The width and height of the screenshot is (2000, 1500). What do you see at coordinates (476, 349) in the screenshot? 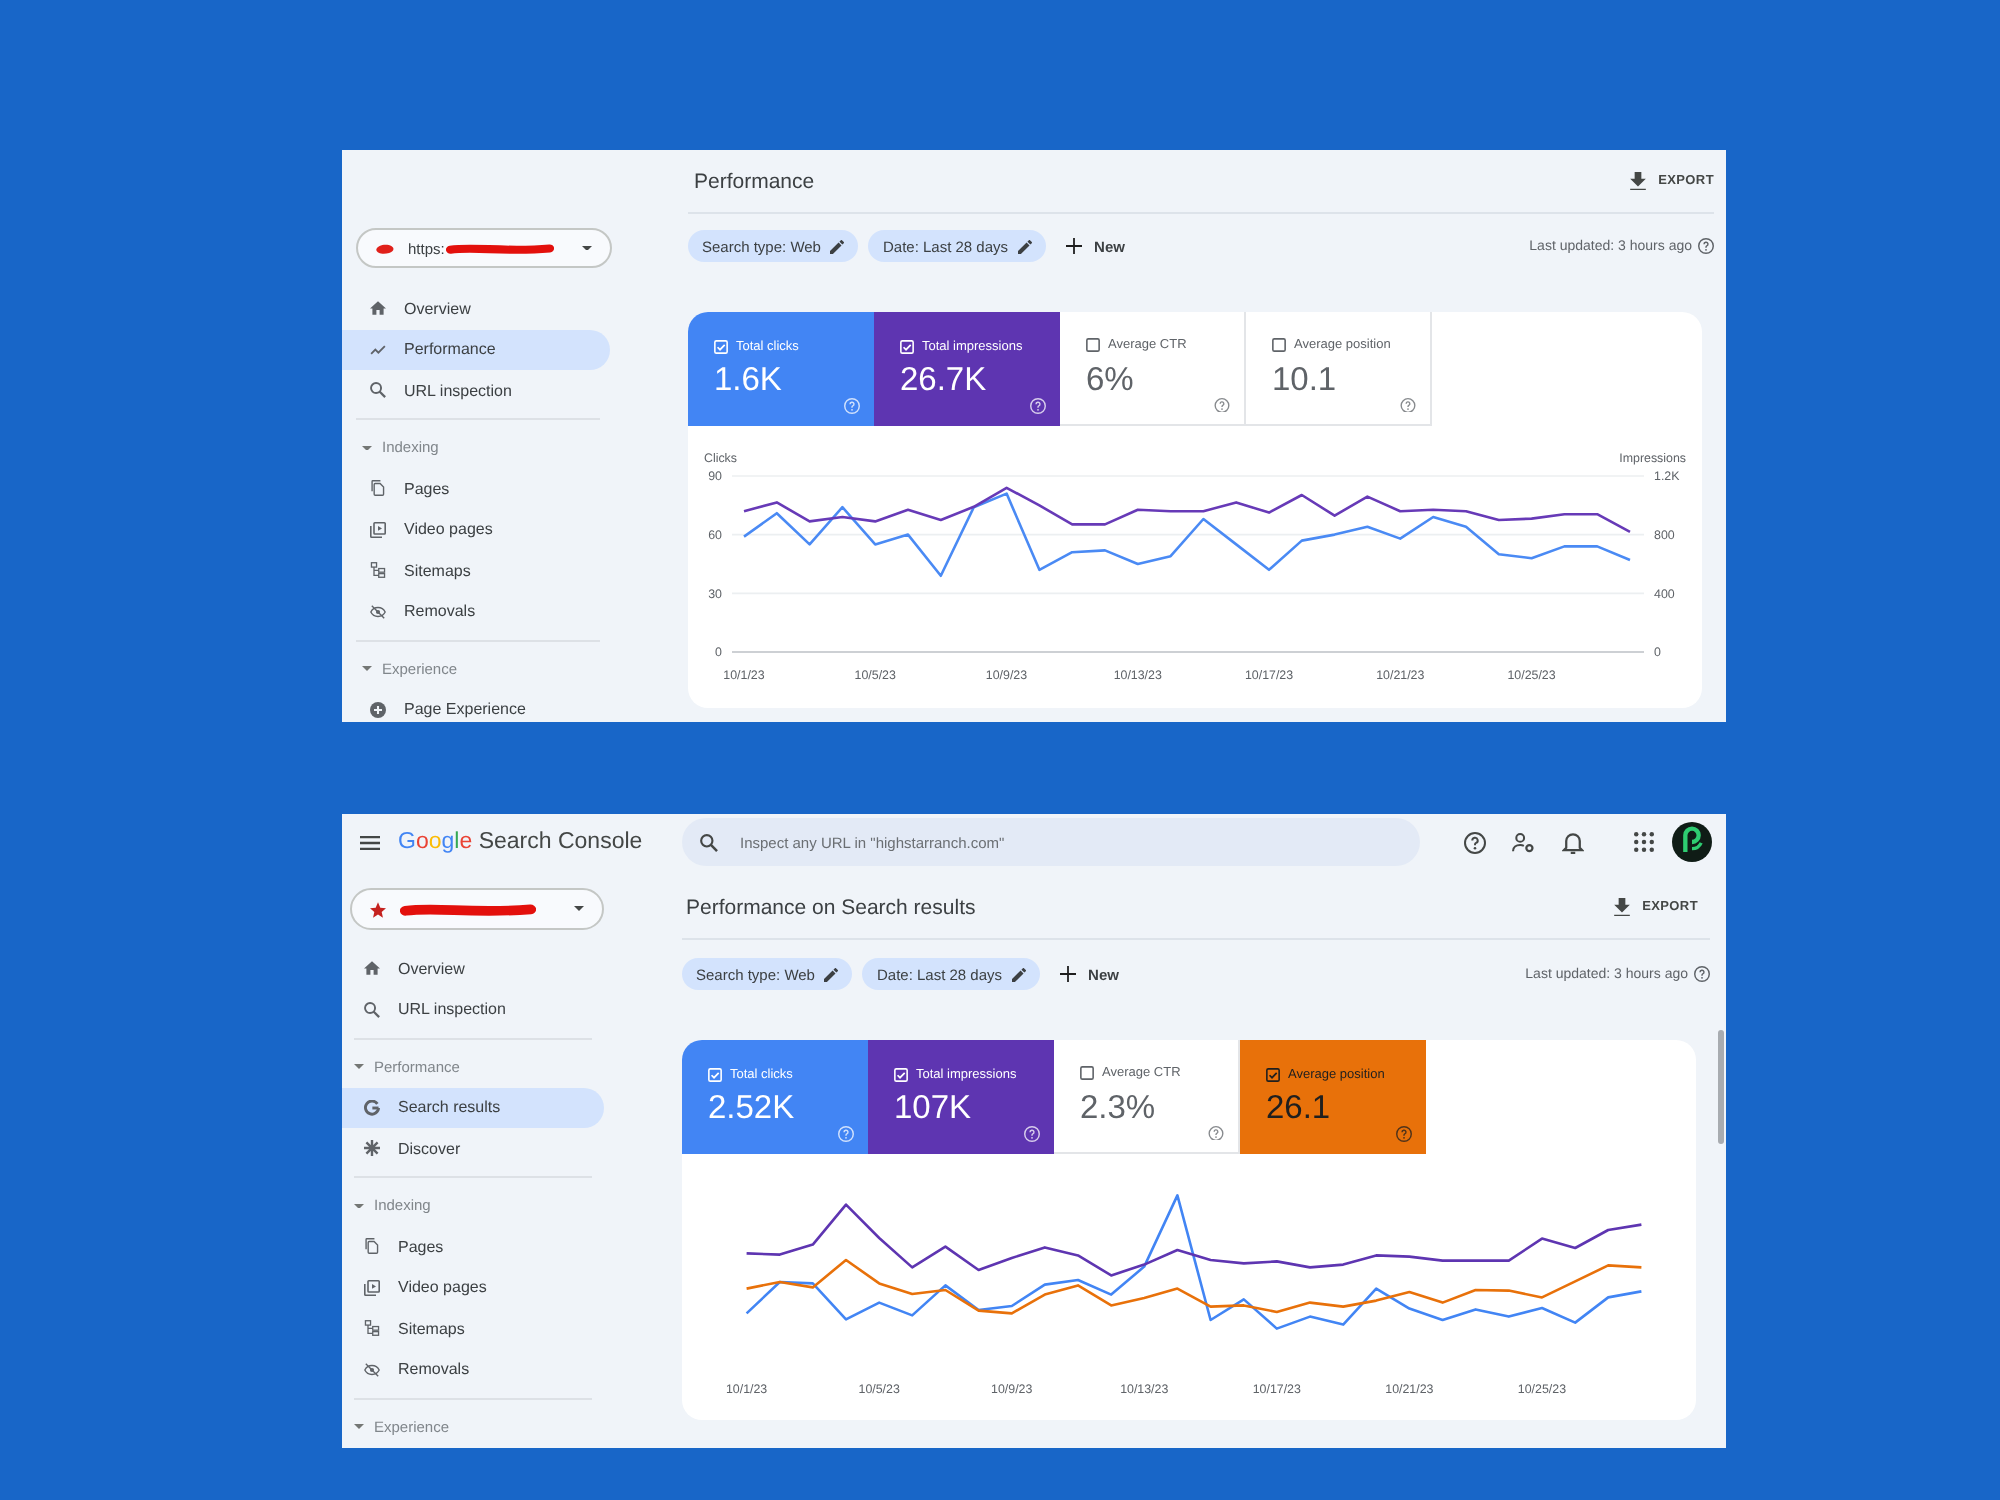
I see `nav-item: Performance` at bounding box center [476, 349].